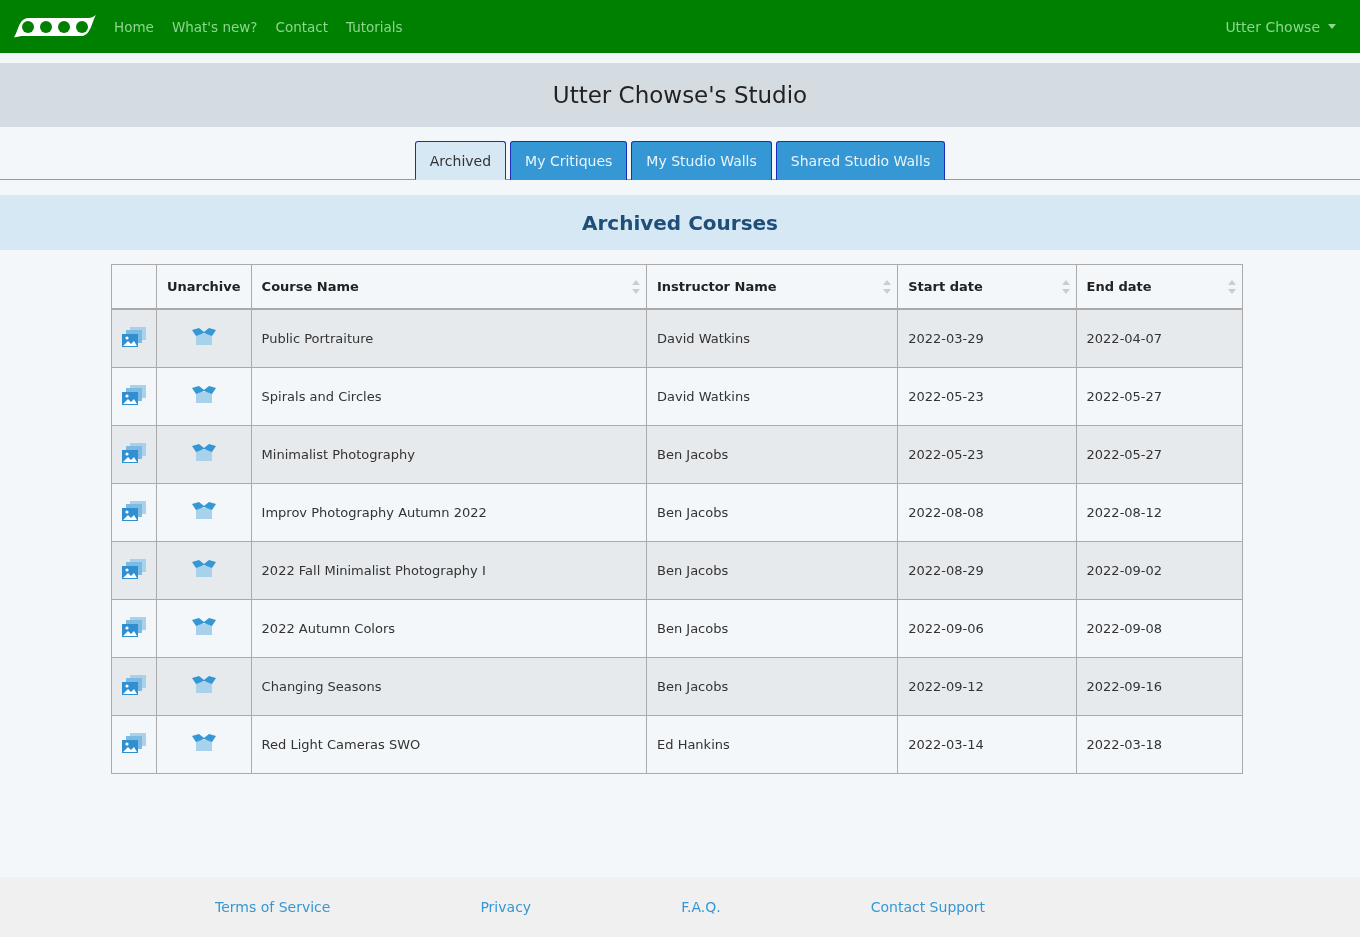 This screenshot has width=1360, height=937. What do you see at coordinates (449, 628) in the screenshot?
I see `table-cell: 2022 Autumn Colors` at bounding box center [449, 628].